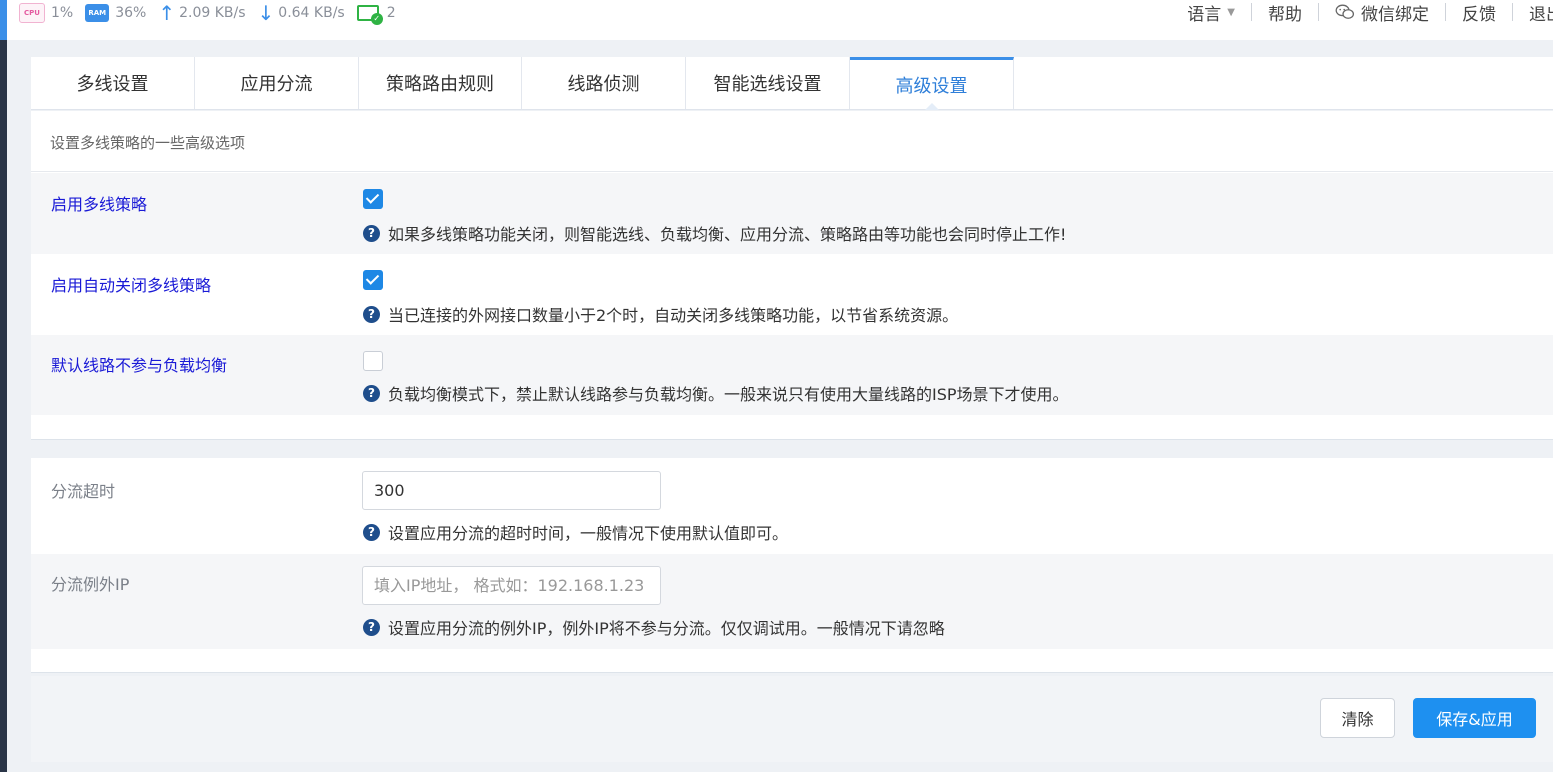 Image resolution: width=1553 pixels, height=772 pixels. What do you see at coordinates (673, 315) in the screenshot?
I see `help-text: 当已连接的外网接口数量小于2个时，自动关闭多线策略功能，以节省系统资源。` at bounding box center [673, 315].